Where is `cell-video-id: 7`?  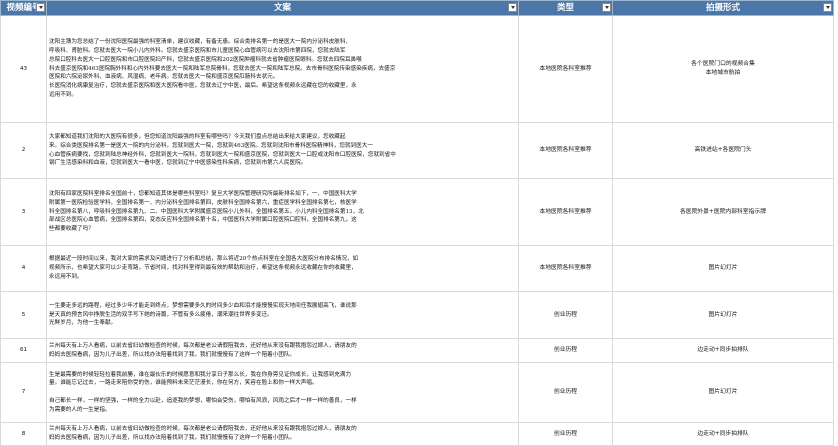 cell-video-id: 7 is located at coordinates (23, 392).